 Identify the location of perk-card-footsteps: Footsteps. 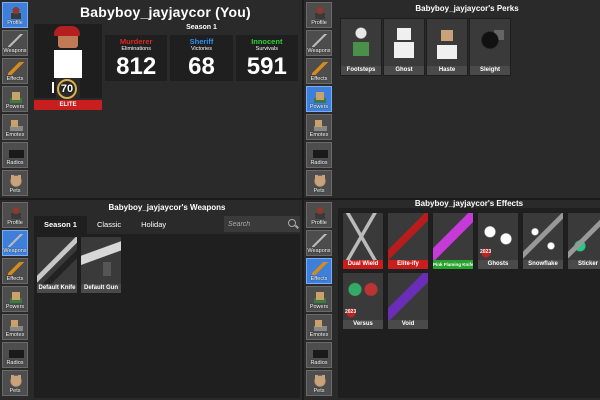
(361, 47).